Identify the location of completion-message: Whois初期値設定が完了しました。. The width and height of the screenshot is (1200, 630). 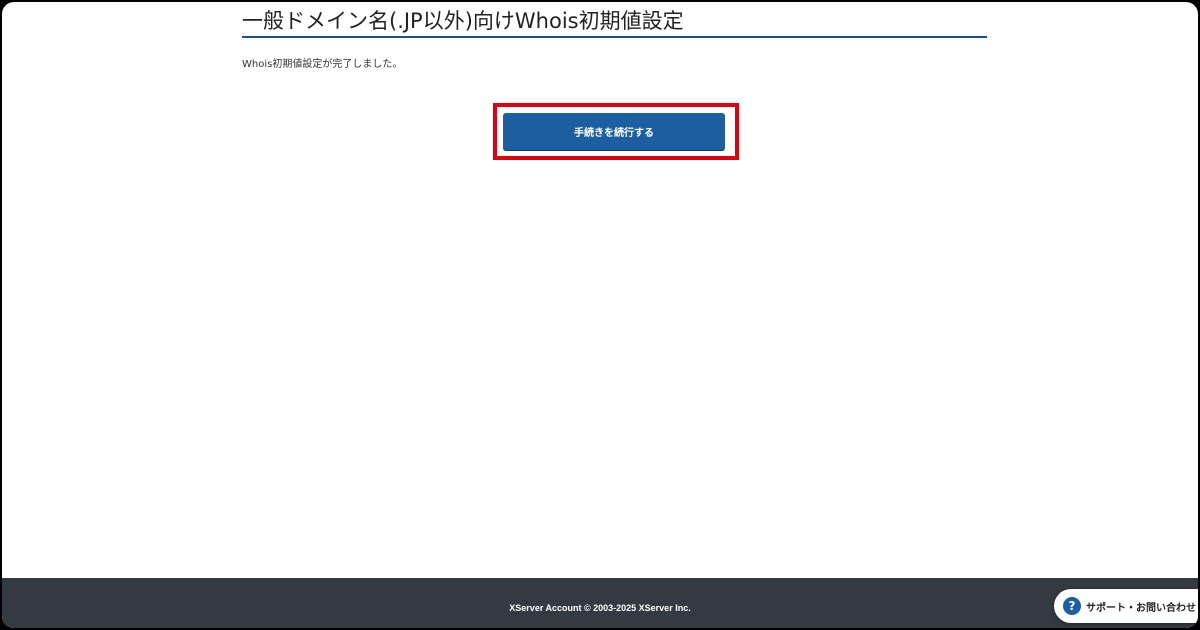
(322, 64).